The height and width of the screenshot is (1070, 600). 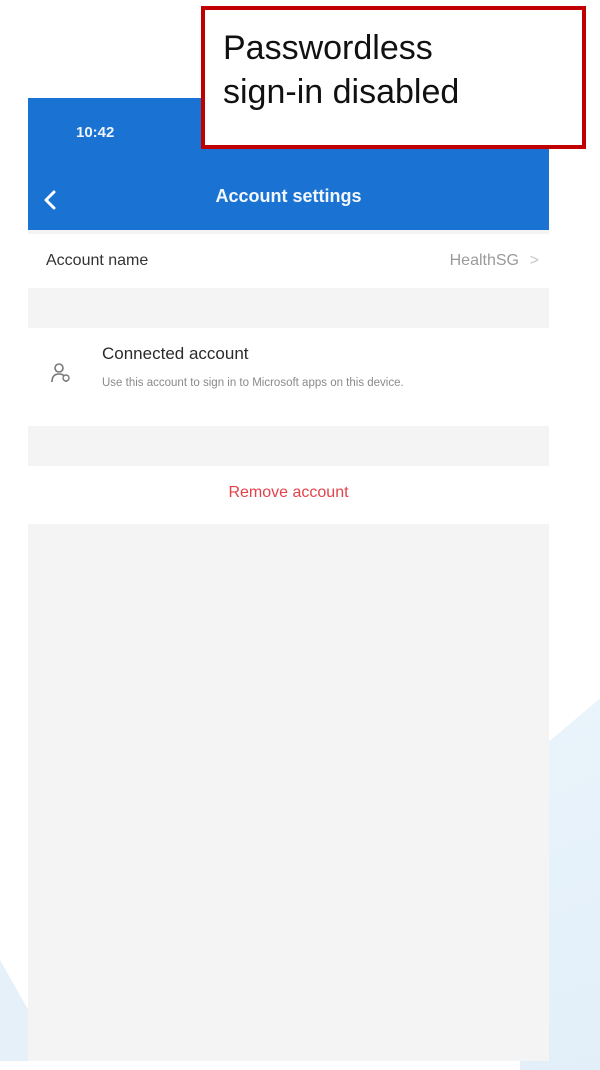 What do you see at coordinates (288, 261) in the screenshot?
I see `account-name-row: Account name HealthSG >` at bounding box center [288, 261].